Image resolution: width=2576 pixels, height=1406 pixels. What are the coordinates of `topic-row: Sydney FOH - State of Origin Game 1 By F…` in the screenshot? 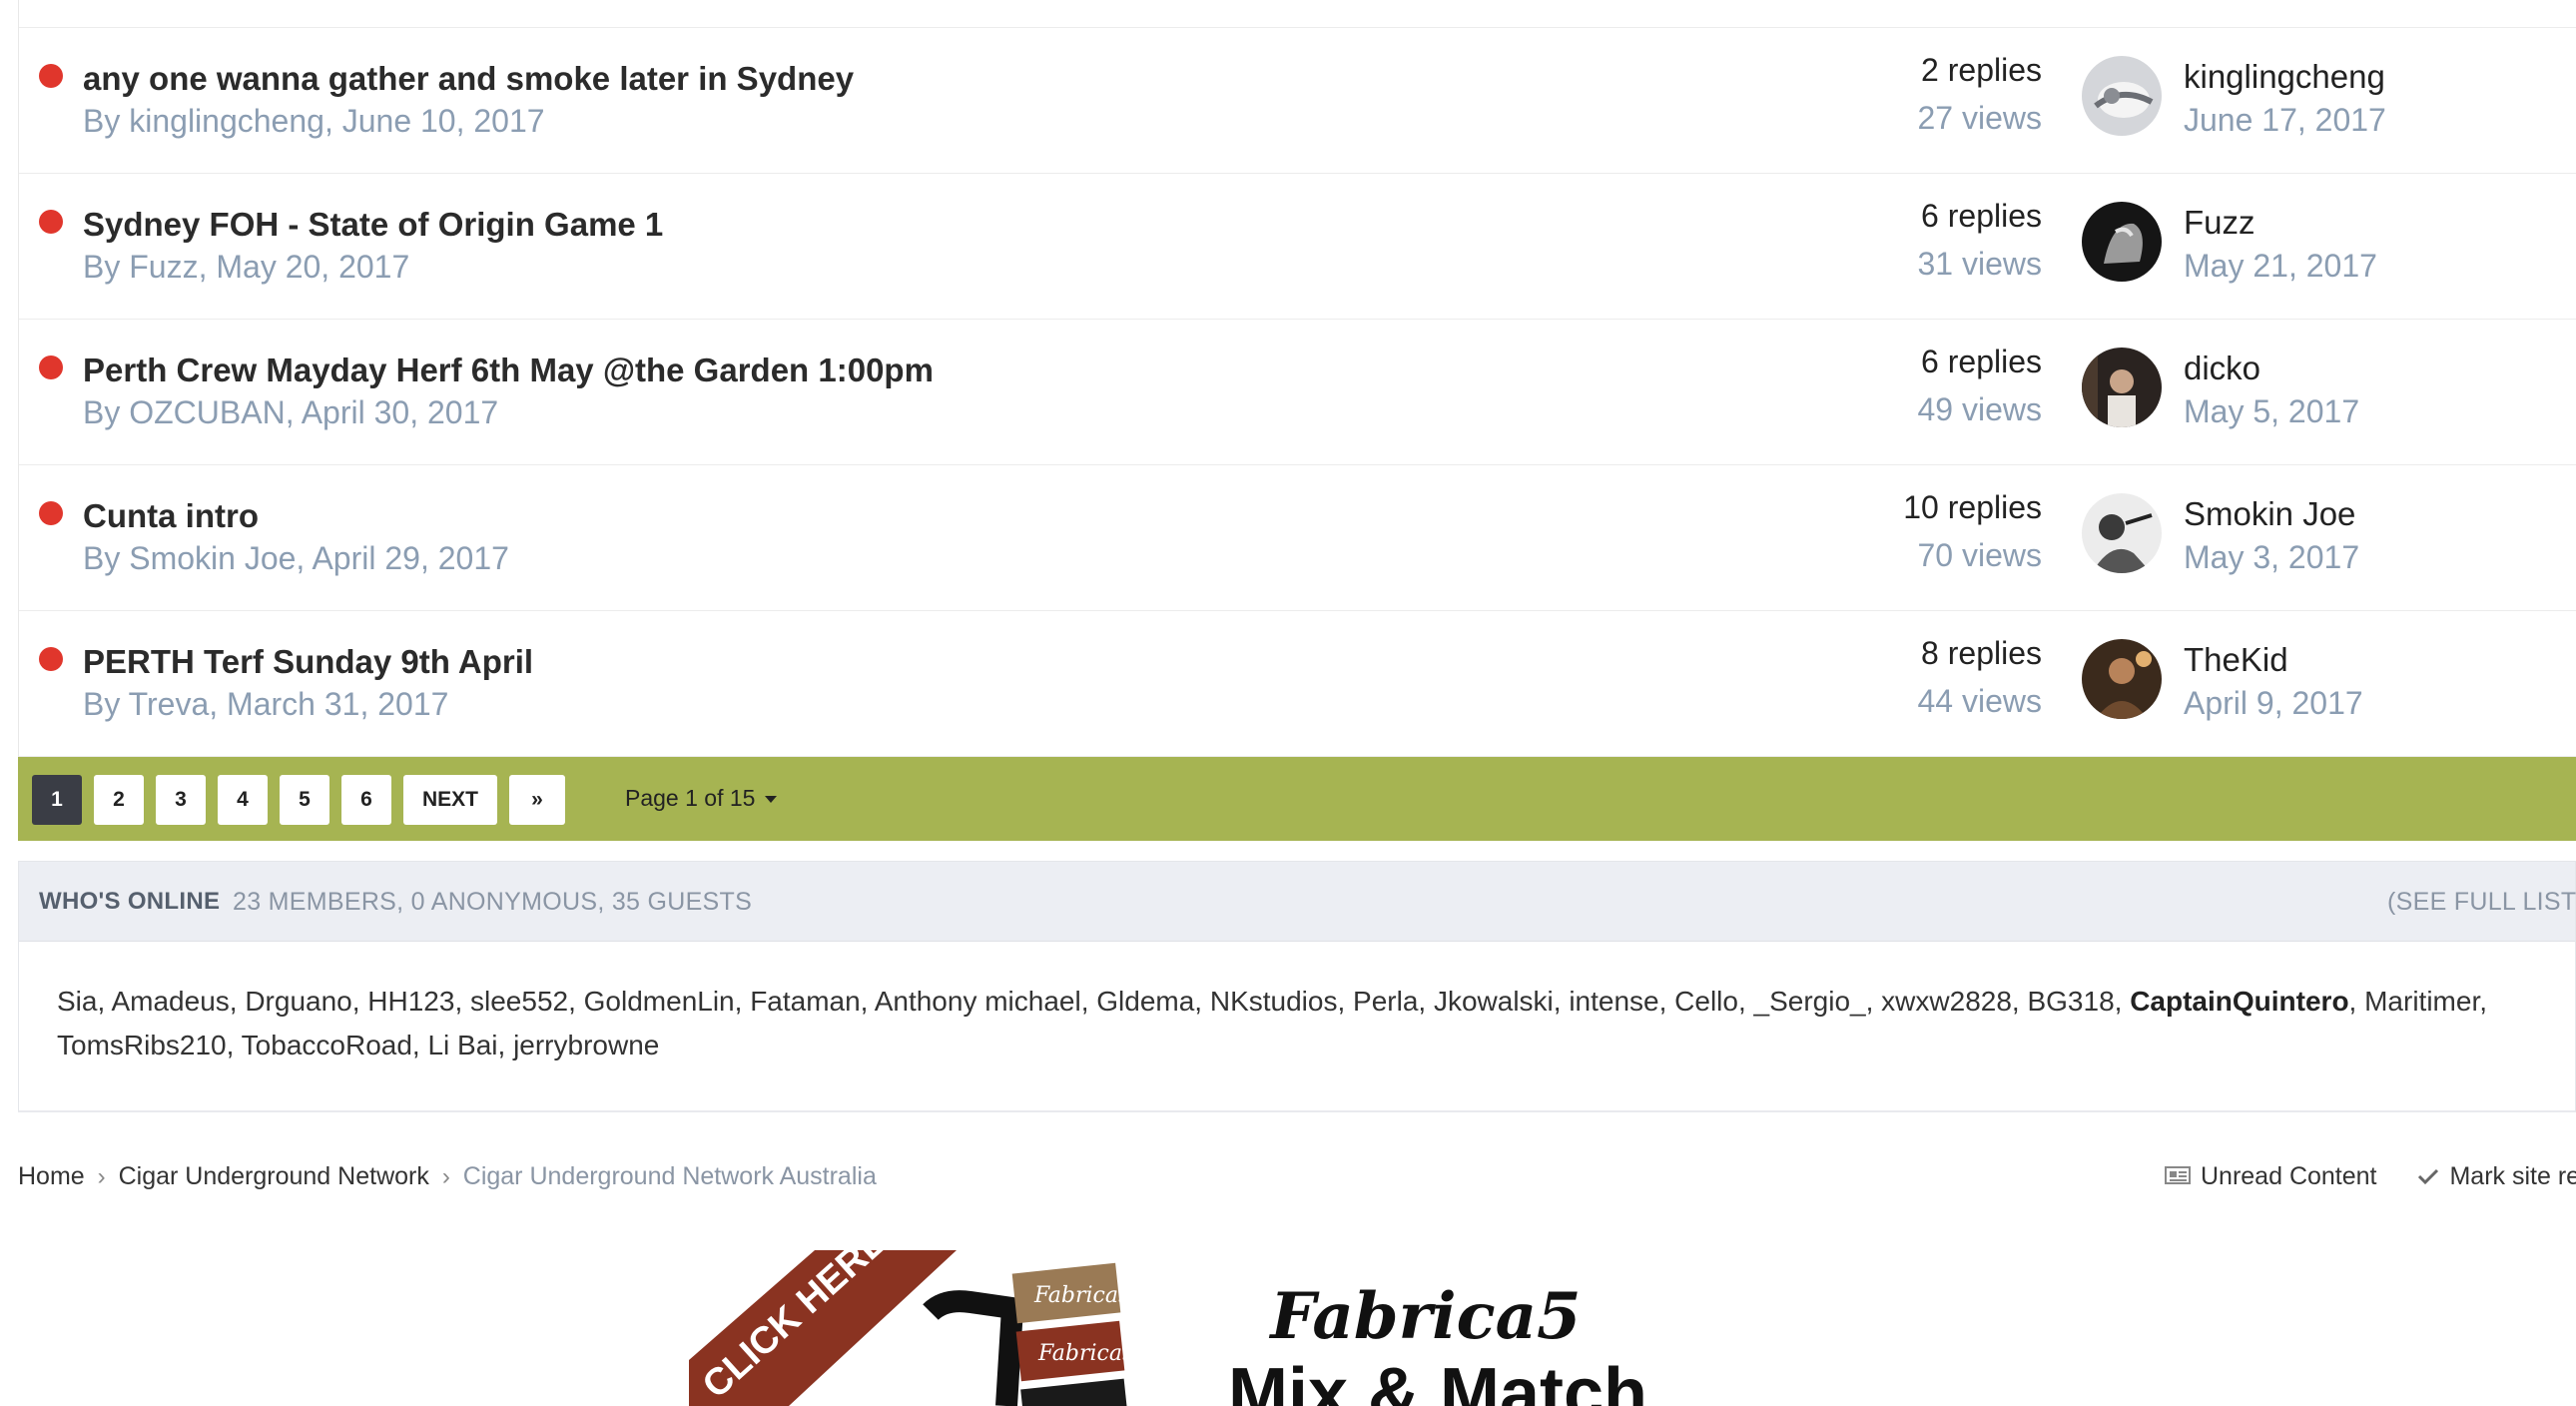 It's located at (1297, 247).